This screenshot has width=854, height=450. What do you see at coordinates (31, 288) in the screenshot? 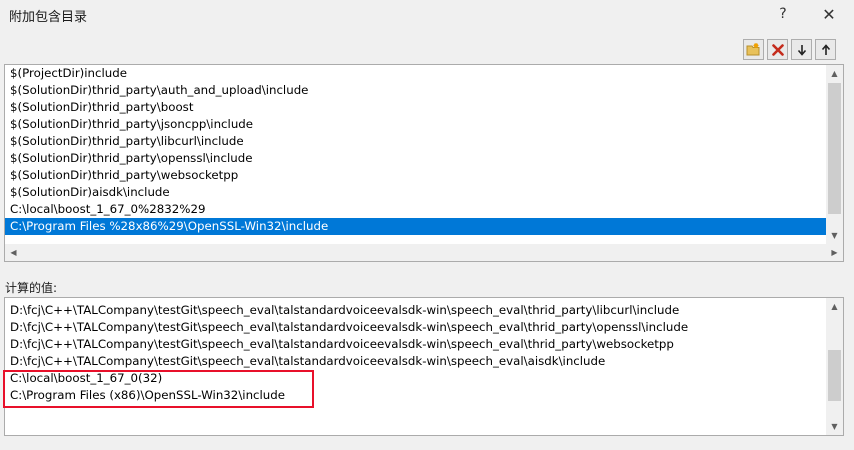
I see `evaluated-value-label: 计算的值:` at bounding box center [31, 288].